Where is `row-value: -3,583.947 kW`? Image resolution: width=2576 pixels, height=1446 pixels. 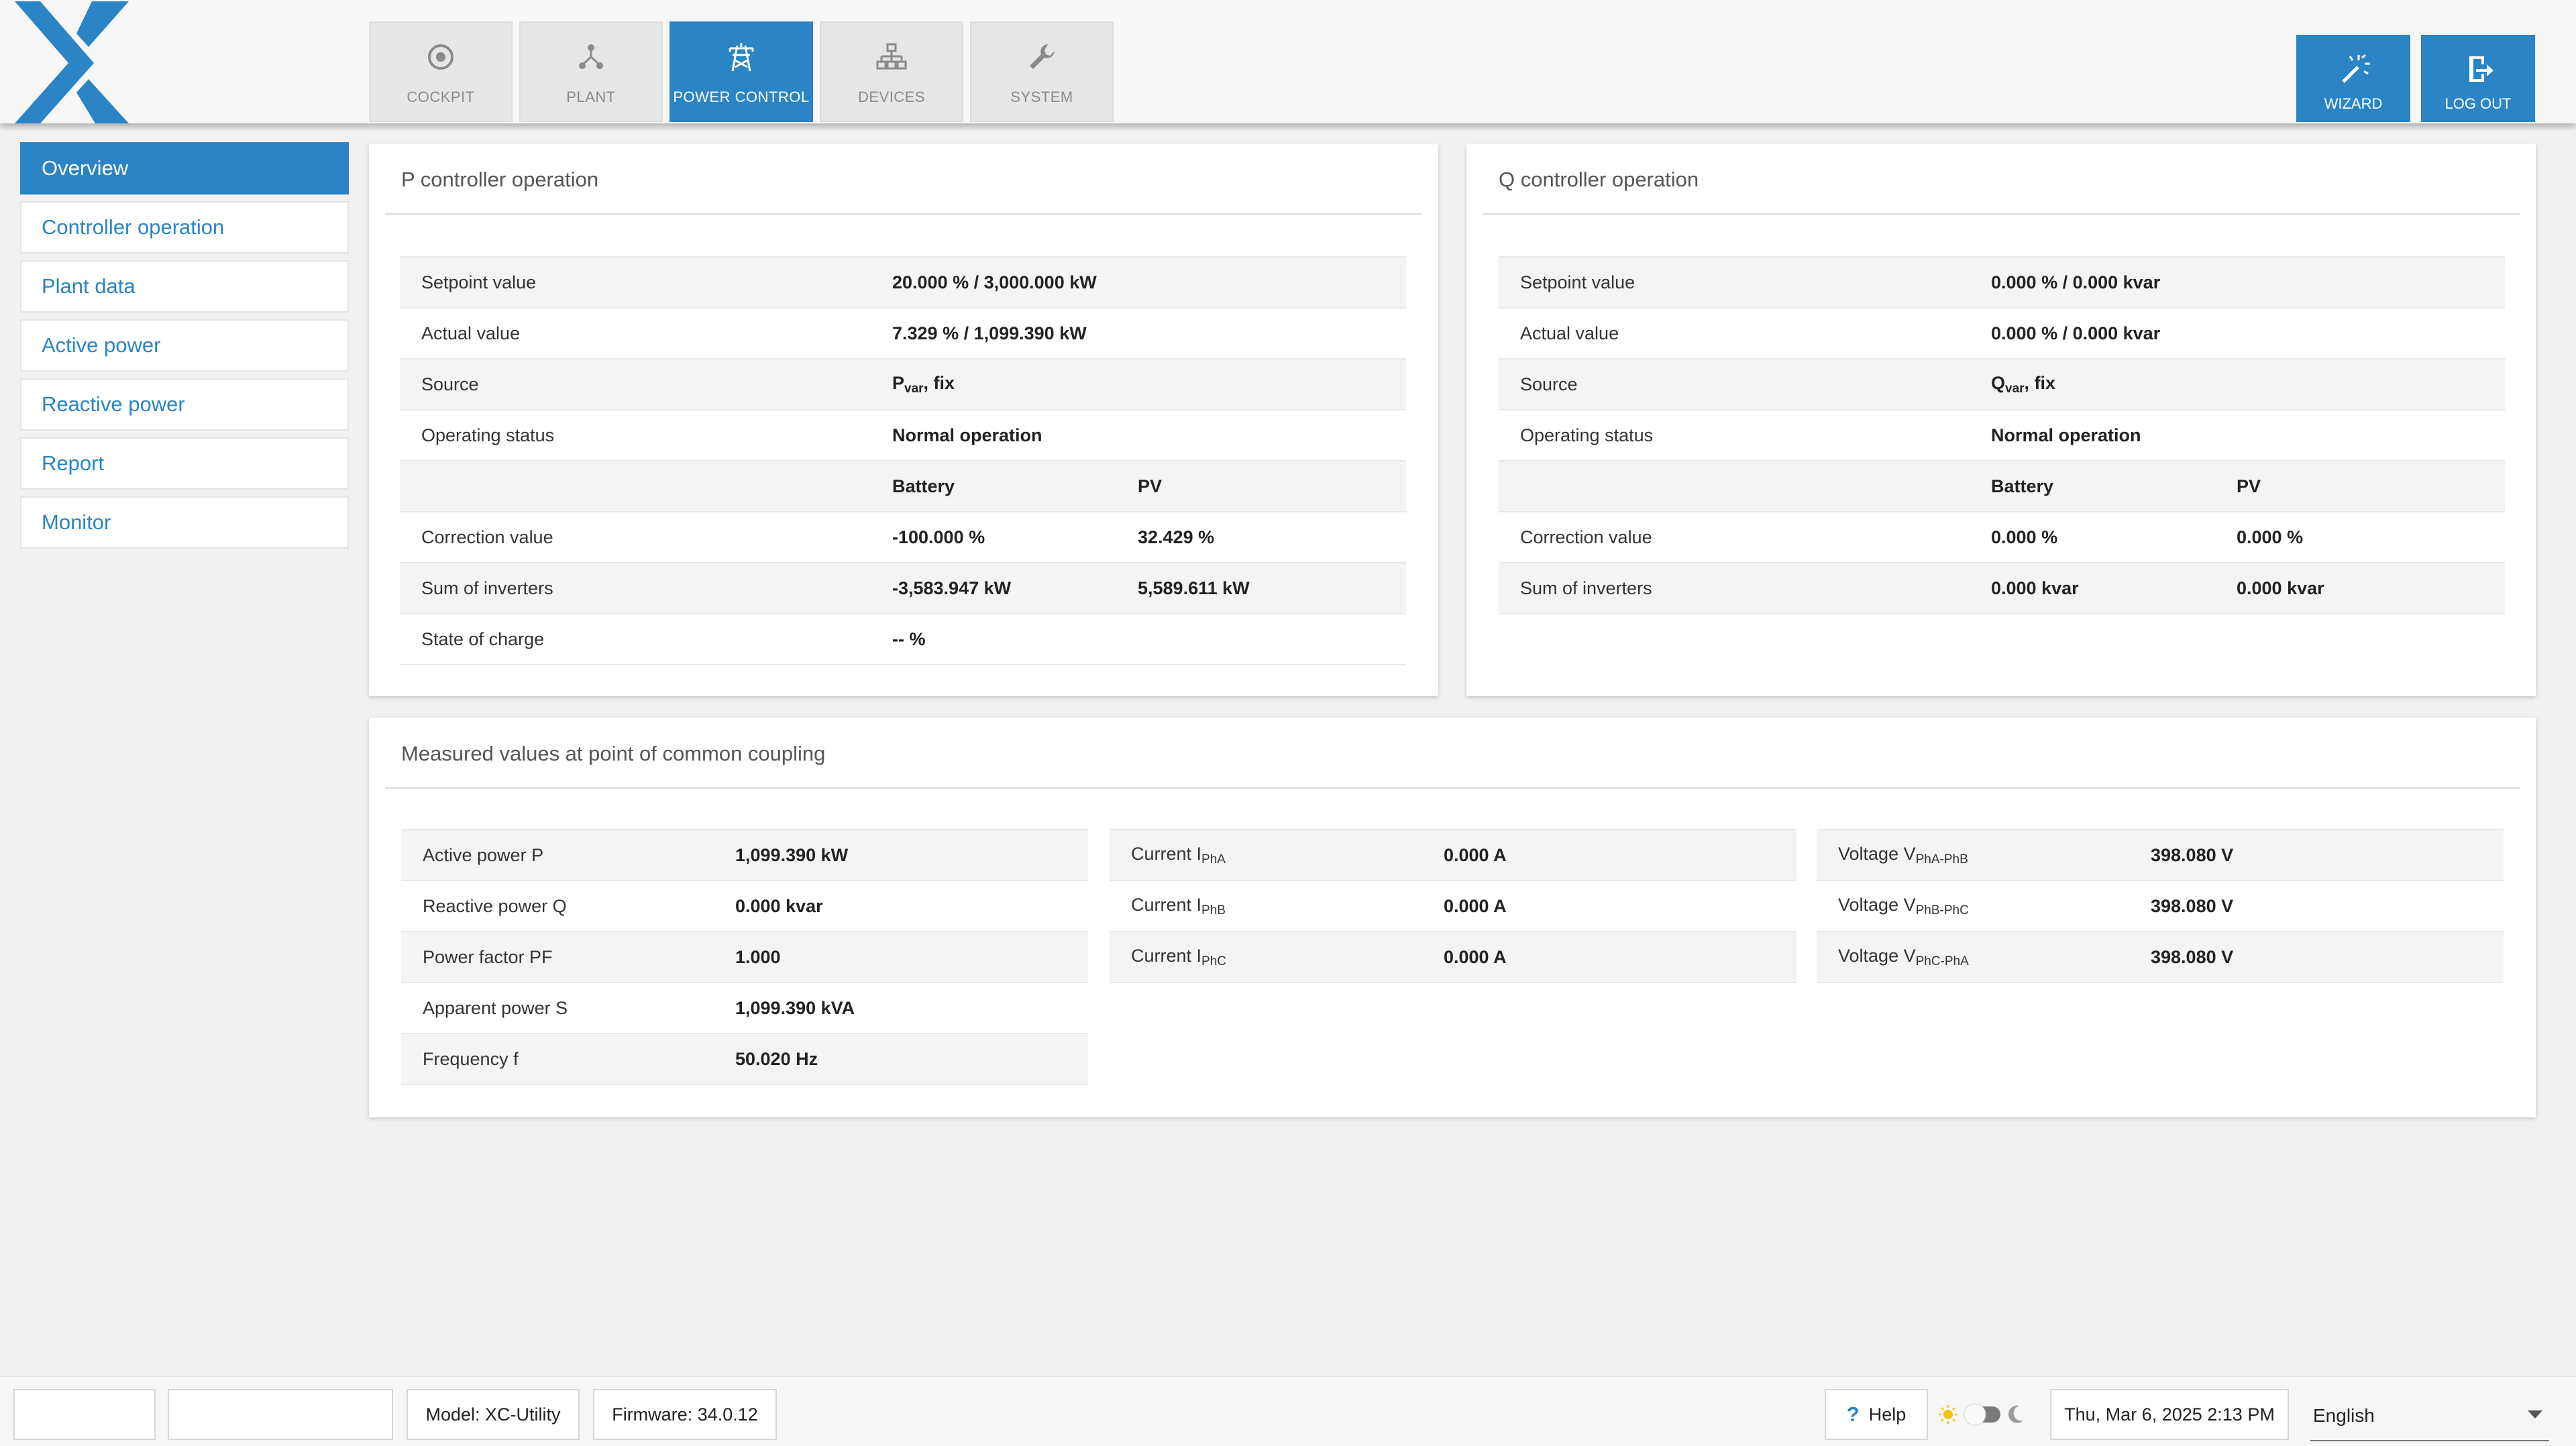 row-value: -3,583.947 kW is located at coordinates (952, 587).